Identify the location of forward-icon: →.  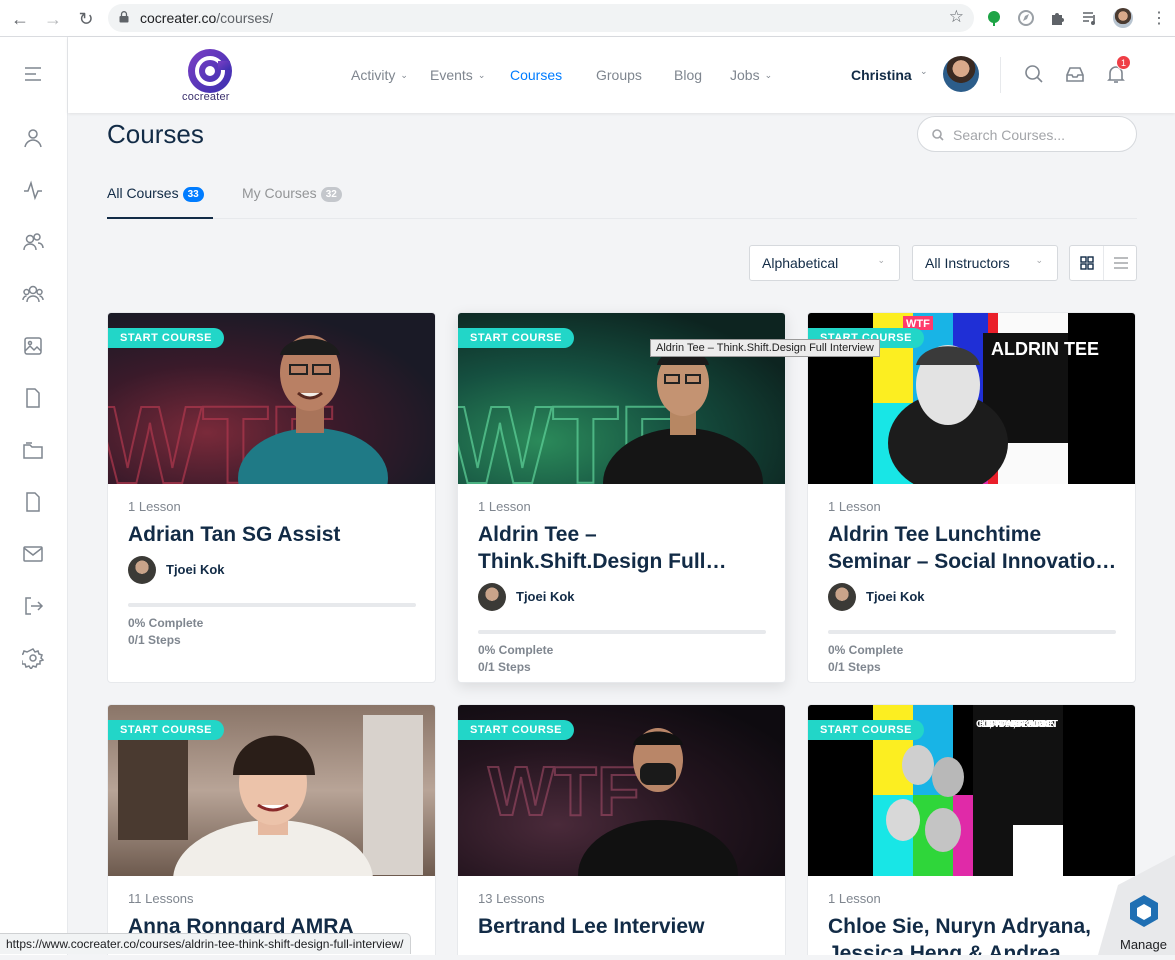
(53, 19).